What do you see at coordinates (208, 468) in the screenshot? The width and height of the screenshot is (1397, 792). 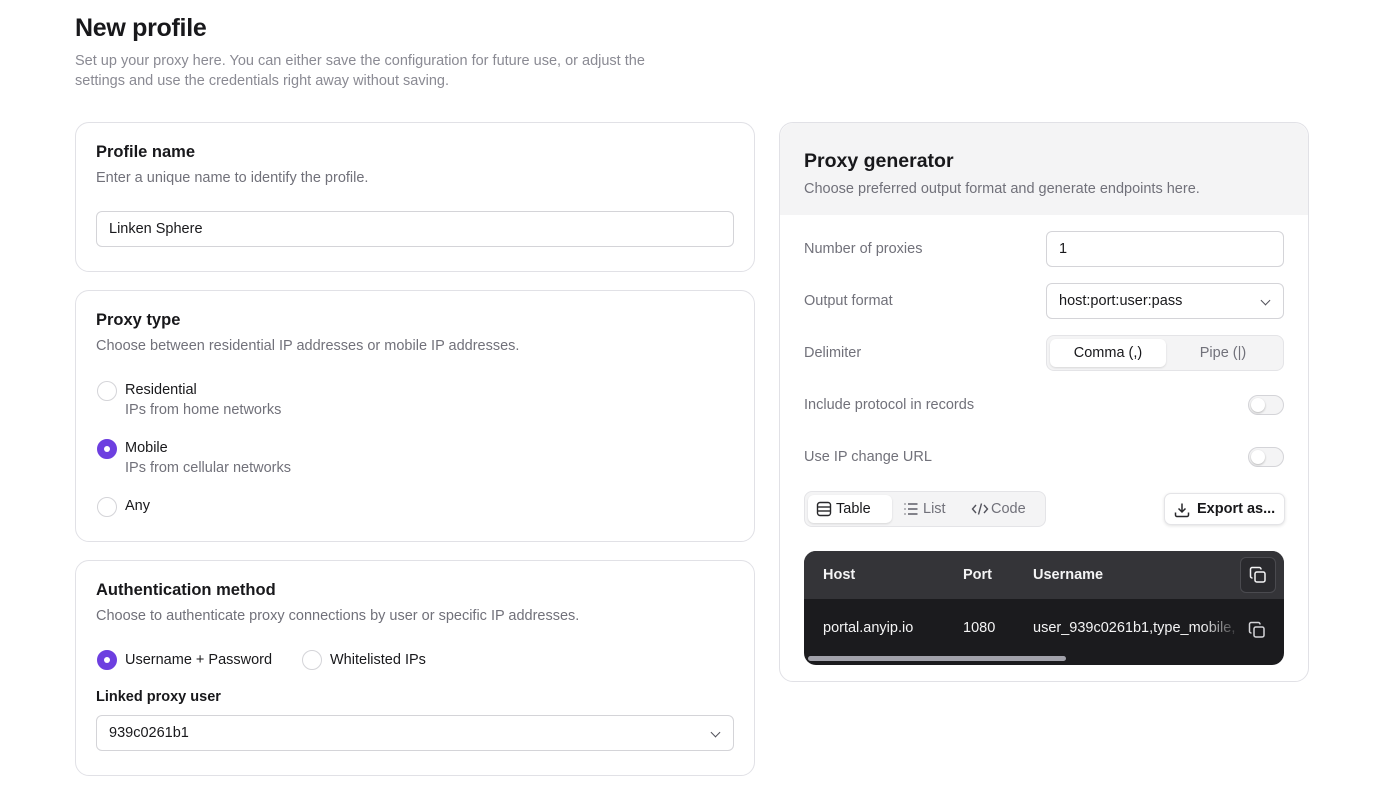 I see `radio-mobile-sub: IPs from cellular networks` at bounding box center [208, 468].